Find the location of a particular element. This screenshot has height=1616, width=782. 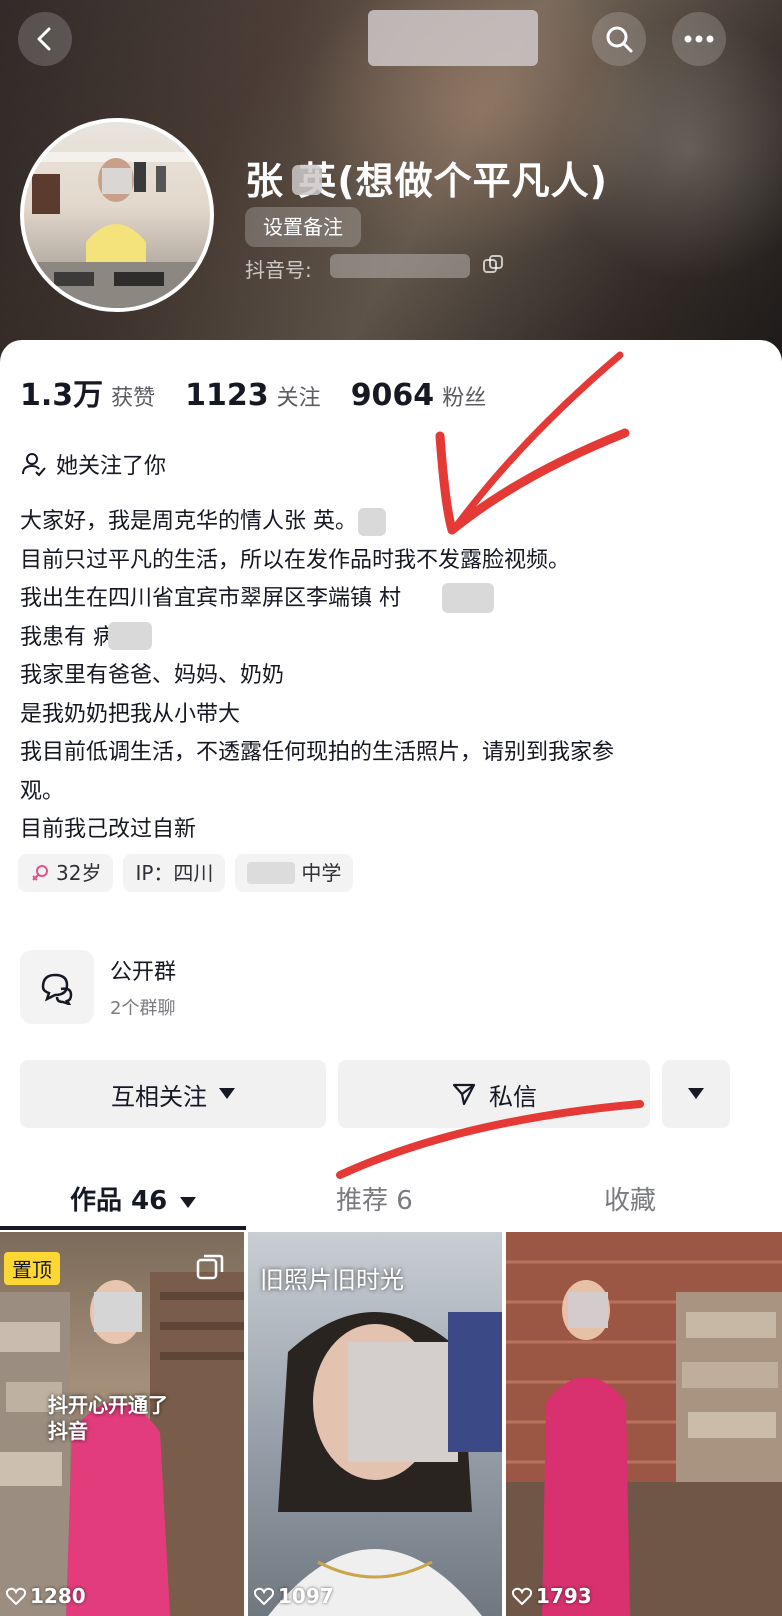

age-text: 32岁 is located at coordinates (79, 873).